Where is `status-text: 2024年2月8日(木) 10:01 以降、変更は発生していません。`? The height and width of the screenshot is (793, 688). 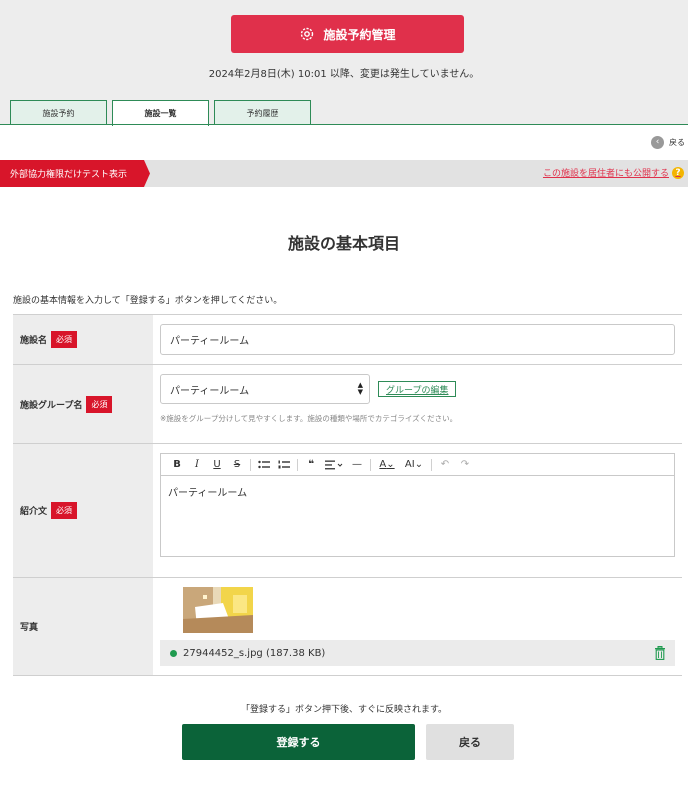 status-text: 2024年2月8日(木) 10:01 以降、変更は発生していません。 is located at coordinates (344, 74).